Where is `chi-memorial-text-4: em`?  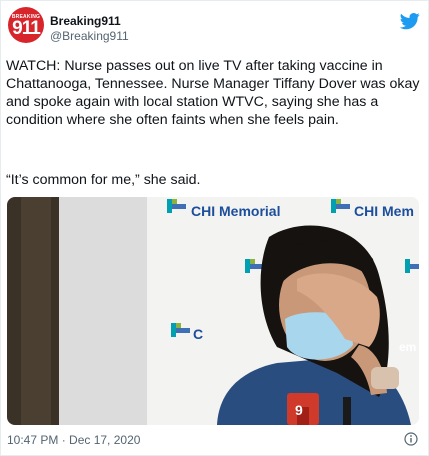 chi-memorial-text-4: em is located at coordinates (407, 347).